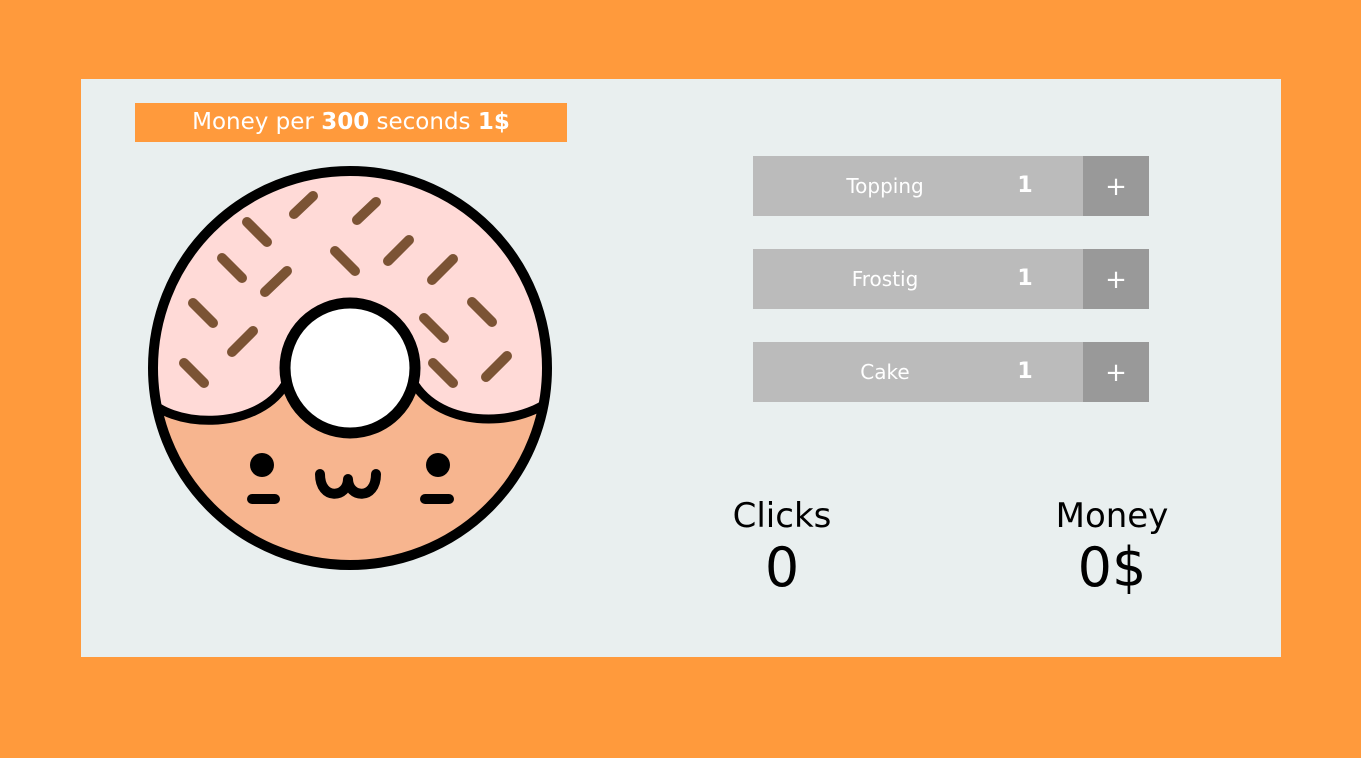  I want to click on upgrade-topping-info: Topping 1, so click(918, 186).